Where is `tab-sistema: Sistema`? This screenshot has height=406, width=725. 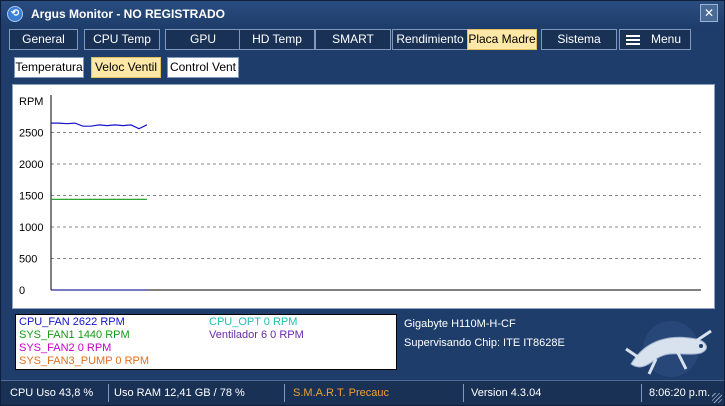 tab-sistema: Sistema is located at coordinates (579, 39).